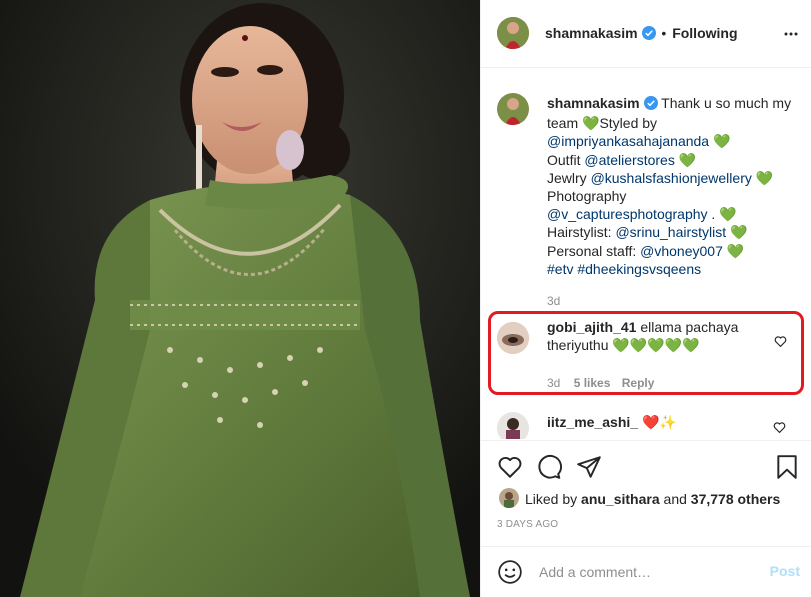 This screenshot has height=597, width=811. I want to click on liker-avatar, so click(509, 498).